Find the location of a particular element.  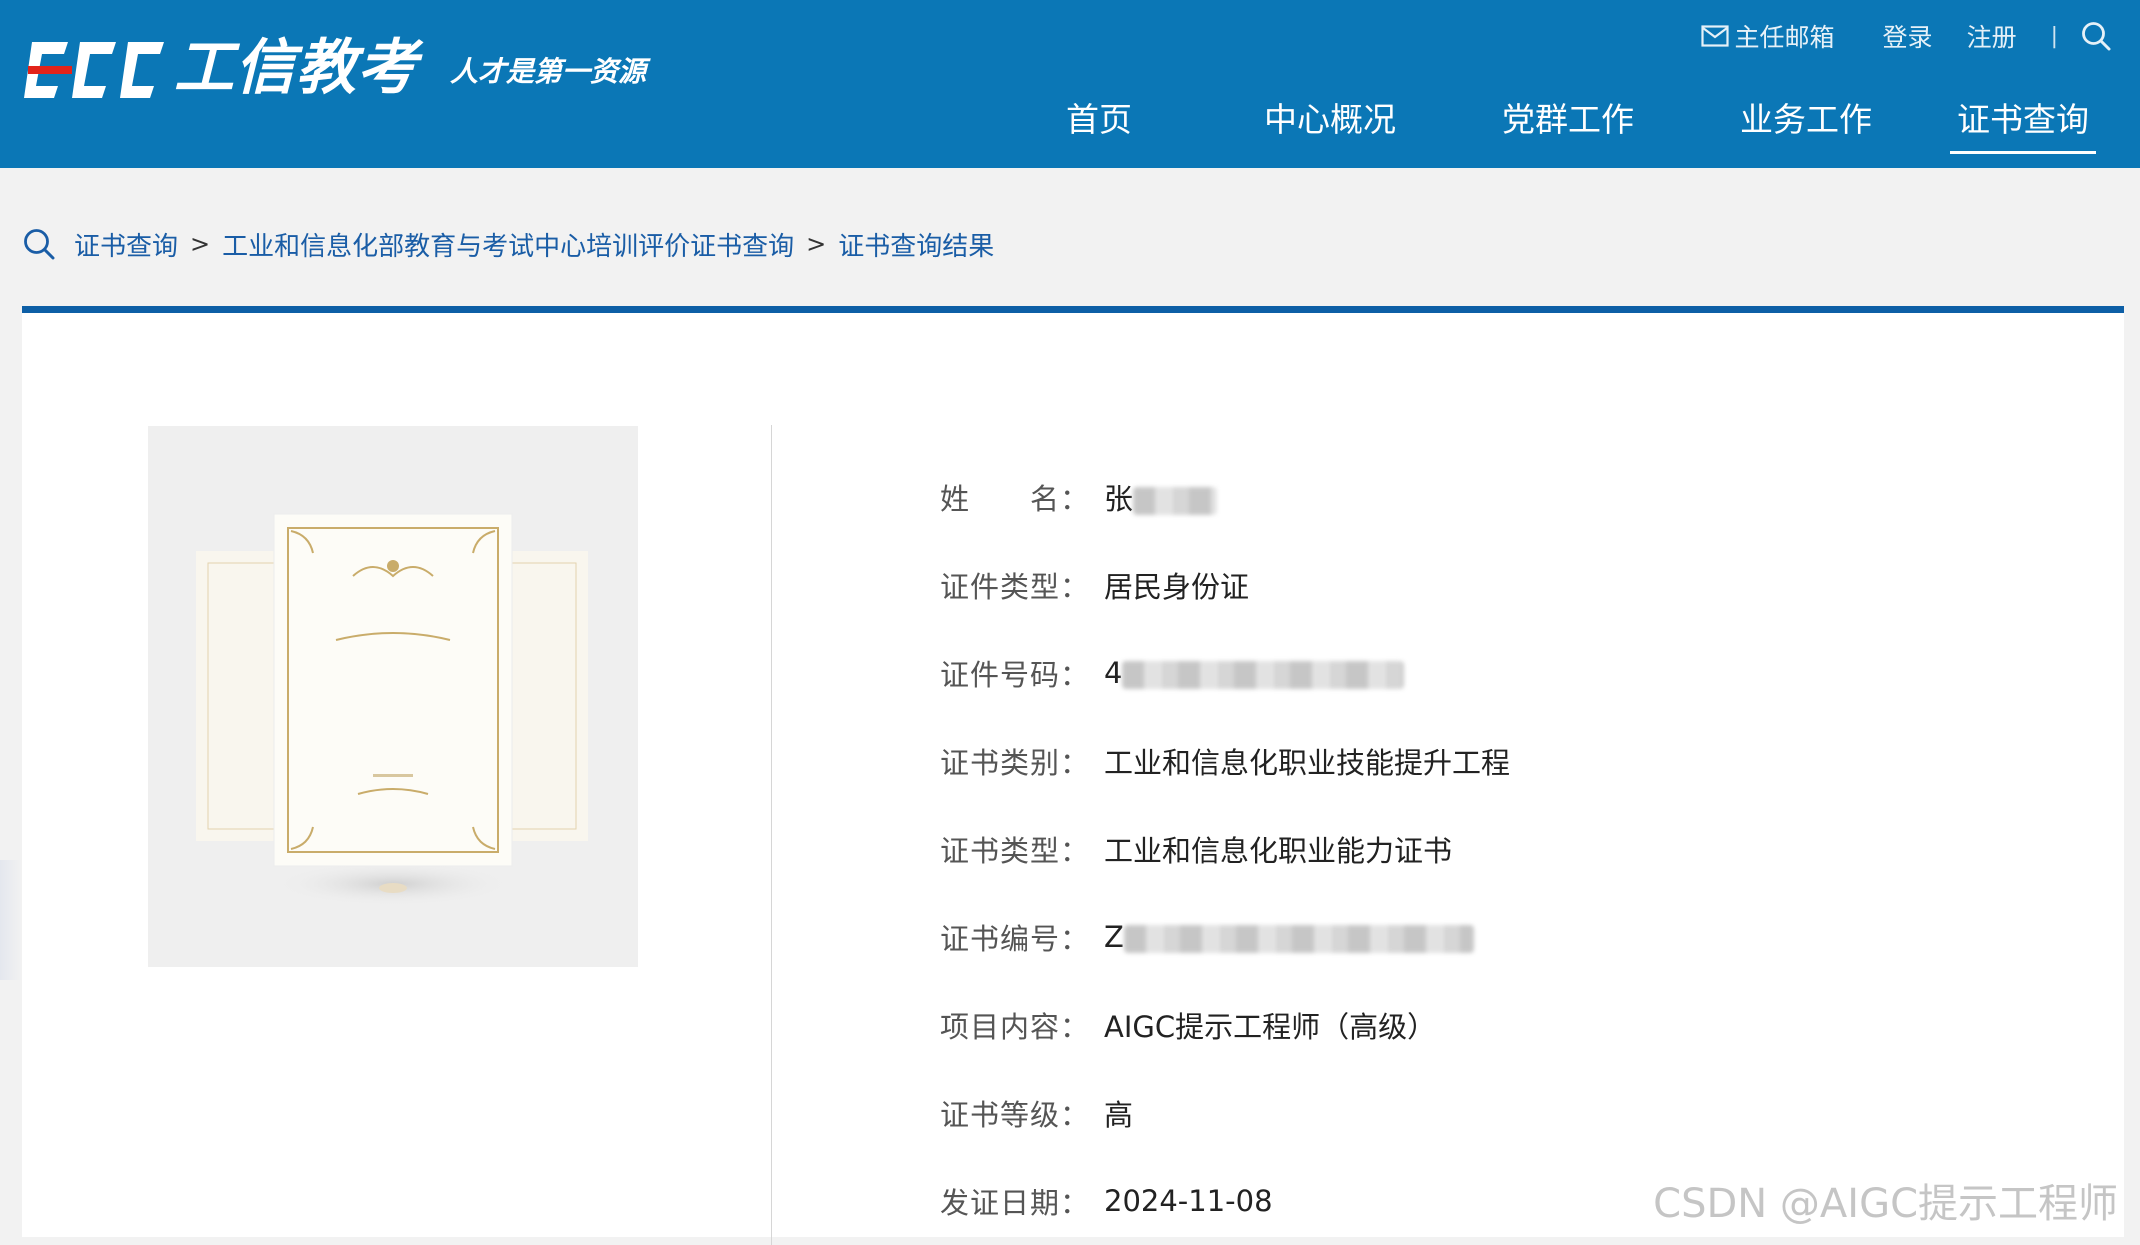

slogan: 人才是第一资源 is located at coordinates (548, 71).